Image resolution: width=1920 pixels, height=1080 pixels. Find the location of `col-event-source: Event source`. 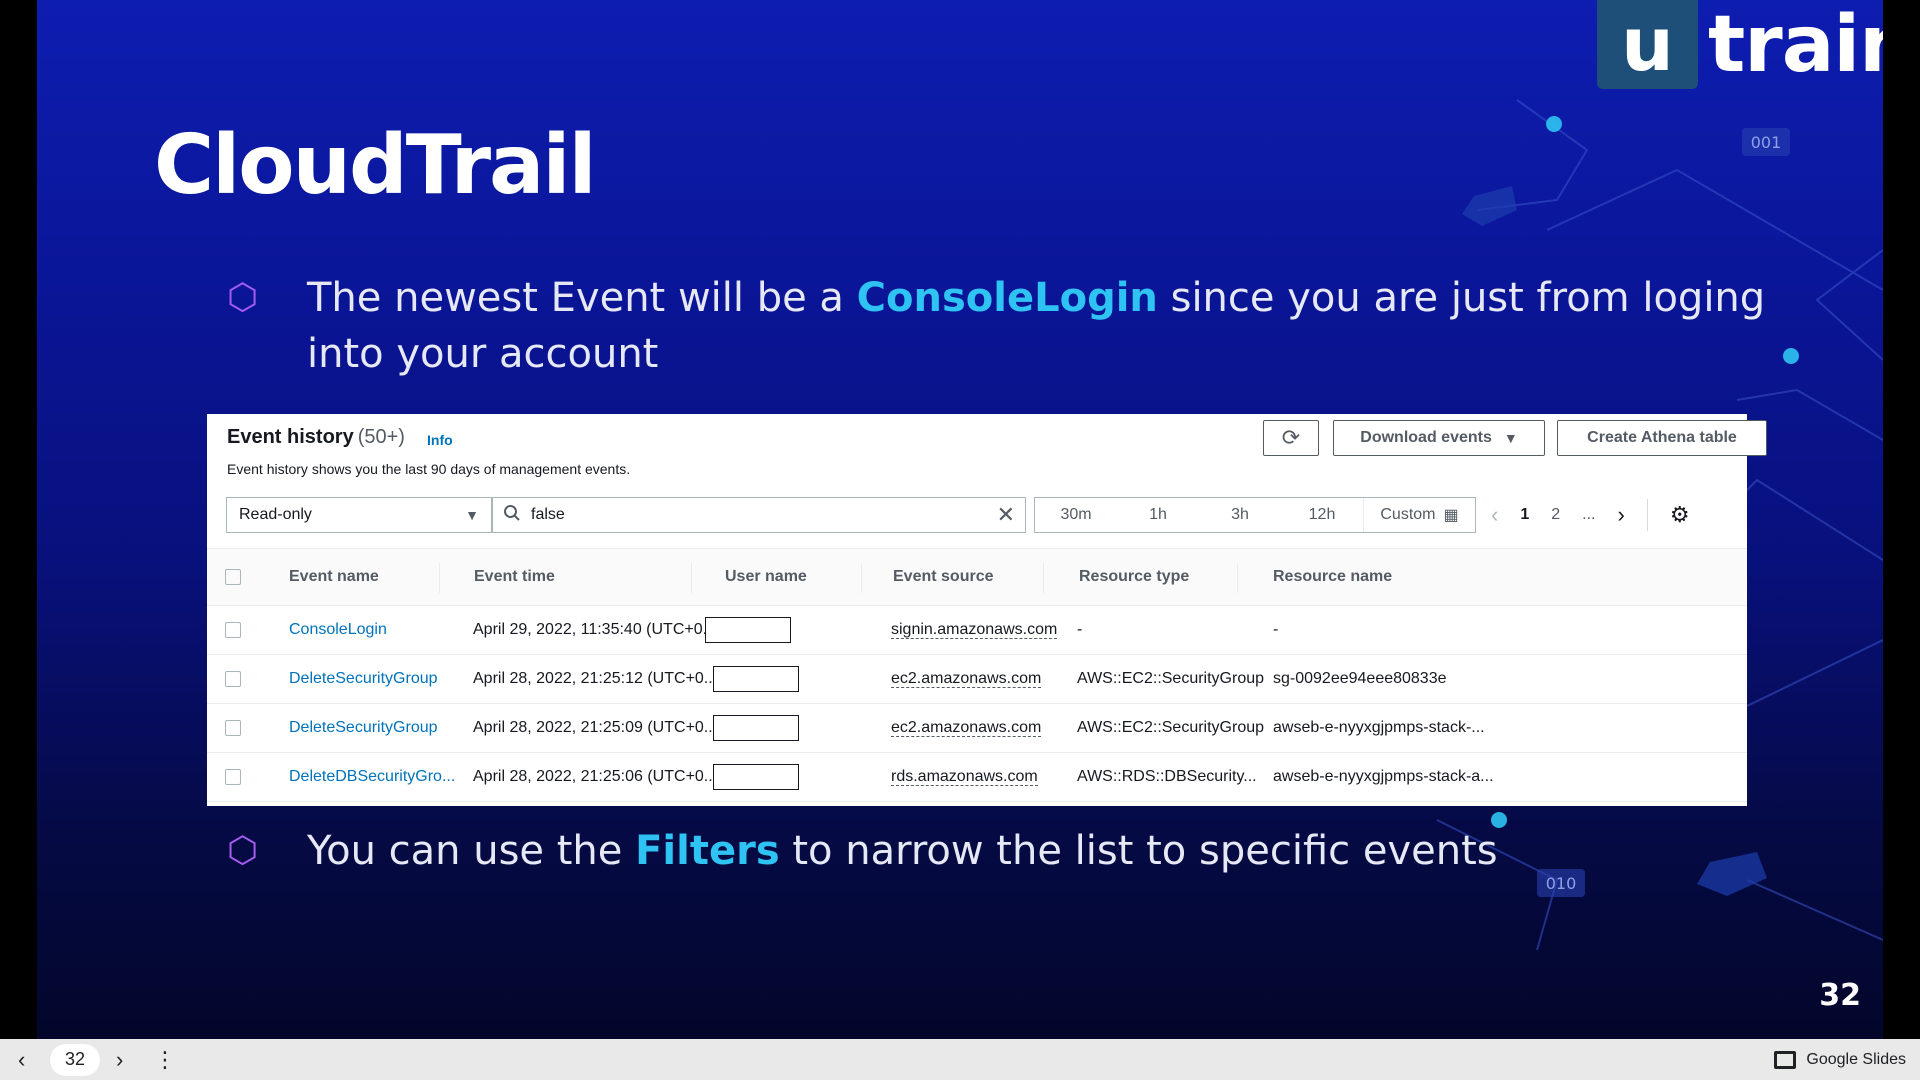

col-event-source: Event source is located at coordinates (983, 577).